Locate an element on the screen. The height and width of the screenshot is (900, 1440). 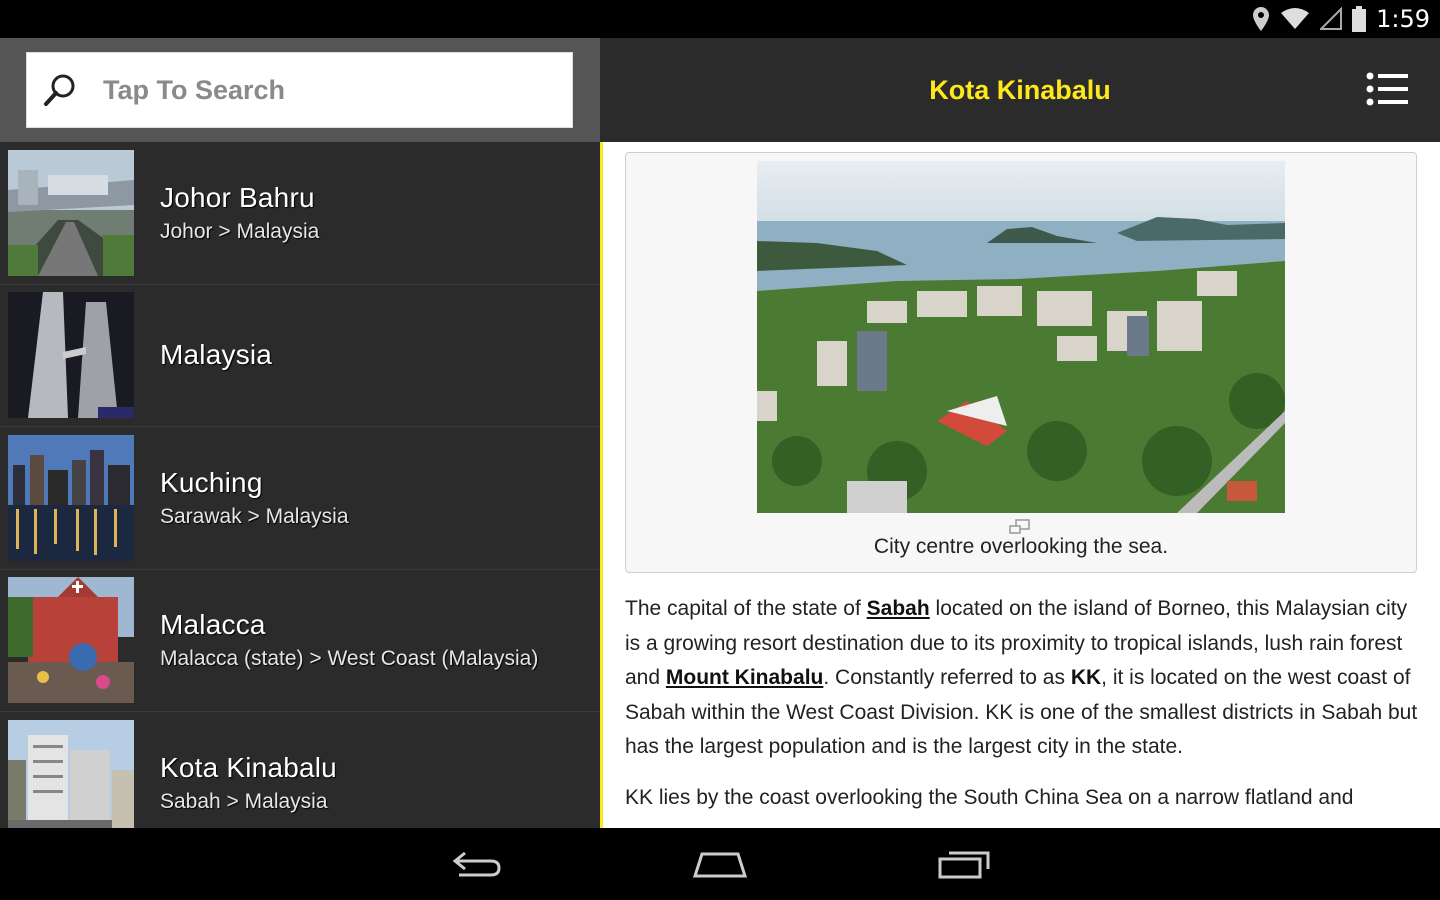
home-icon is located at coordinates (720, 865).